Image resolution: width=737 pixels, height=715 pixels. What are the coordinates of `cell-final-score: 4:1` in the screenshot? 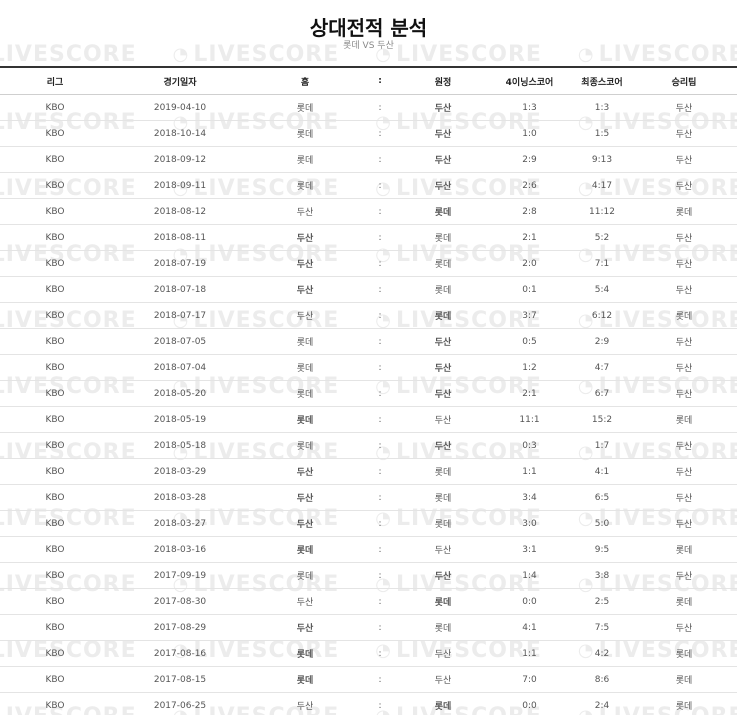 It's located at (602, 471).